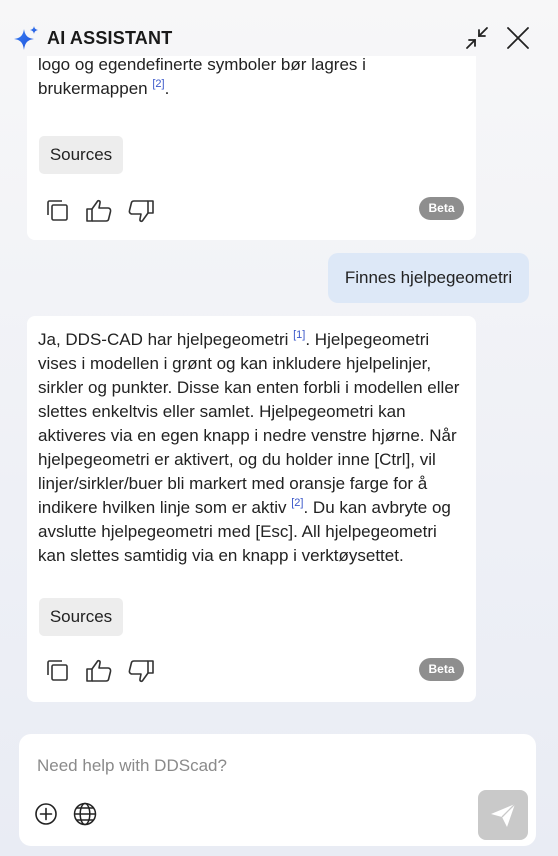 Image resolution: width=558 pixels, height=856 pixels. I want to click on globe-icon, so click(85, 814).